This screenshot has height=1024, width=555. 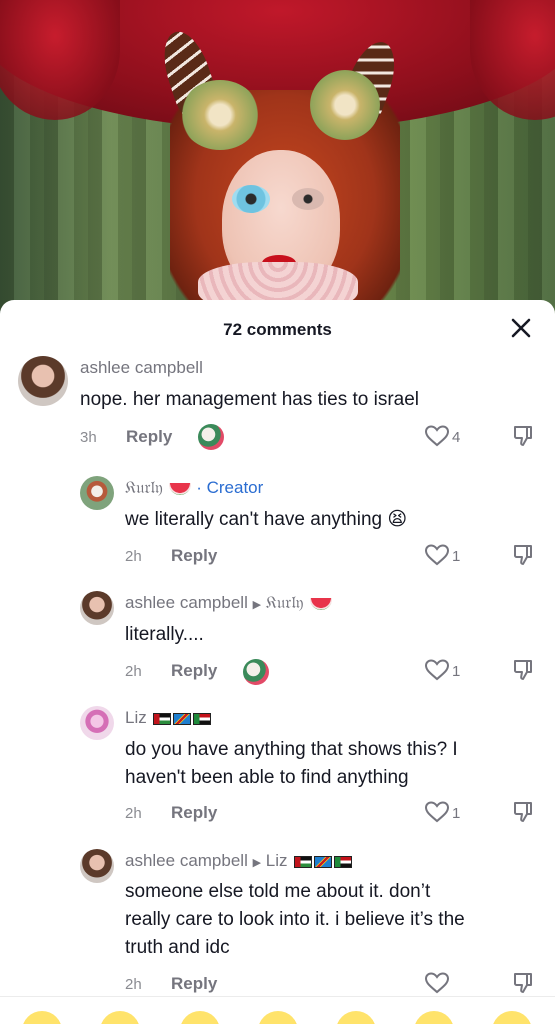 I want to click on reply-to-username: Liz, so click(x=276, y=860).